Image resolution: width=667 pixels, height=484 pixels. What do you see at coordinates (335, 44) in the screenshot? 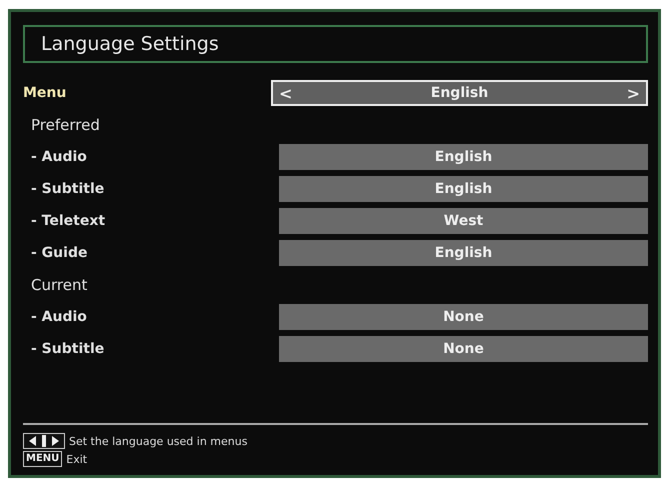
I see `window-title: Language Settings` at bounding box center [335, 44].